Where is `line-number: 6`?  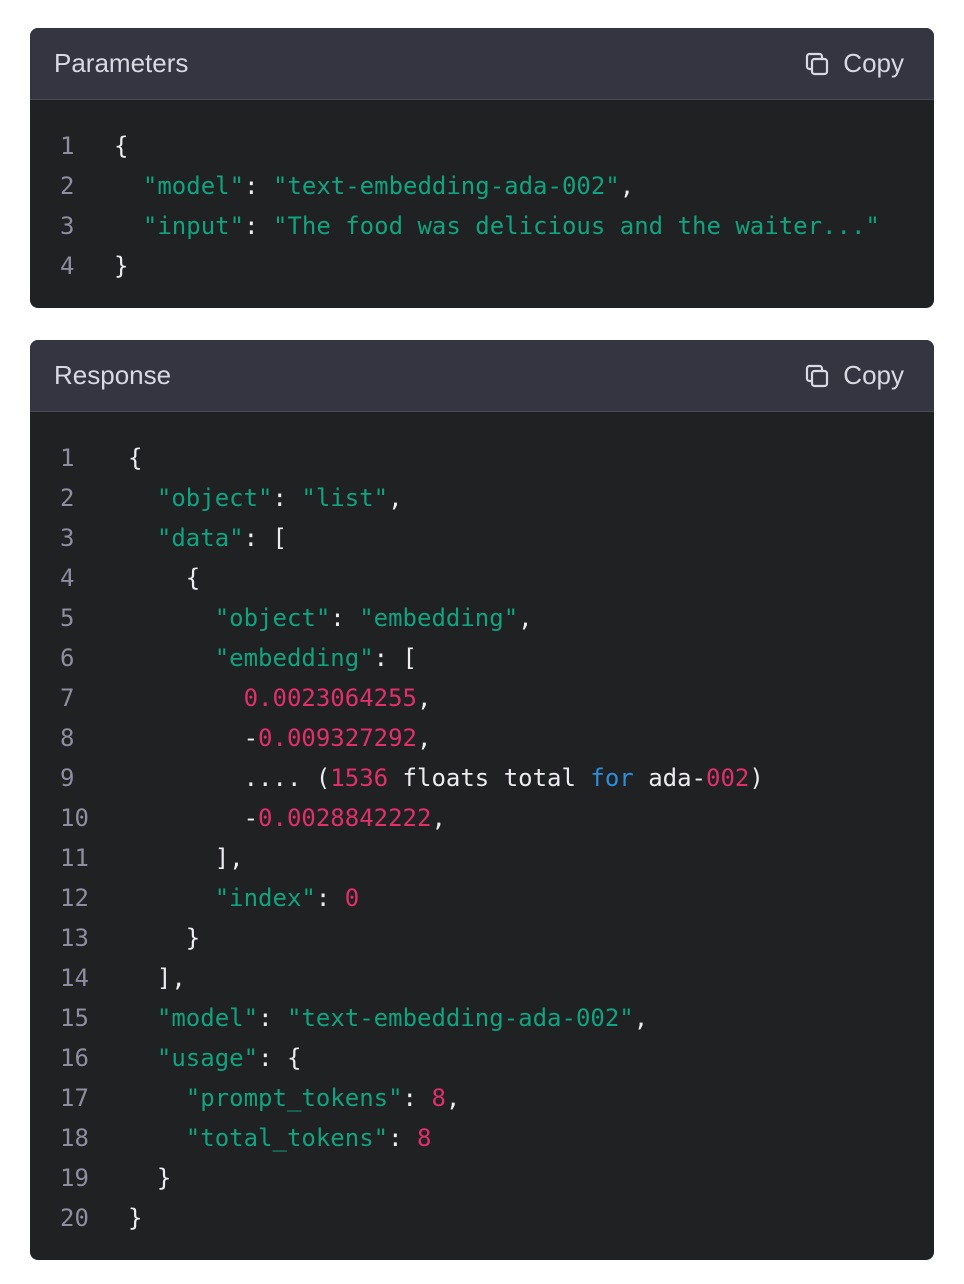
line-number: 6 is located at coordinates (67, 658).